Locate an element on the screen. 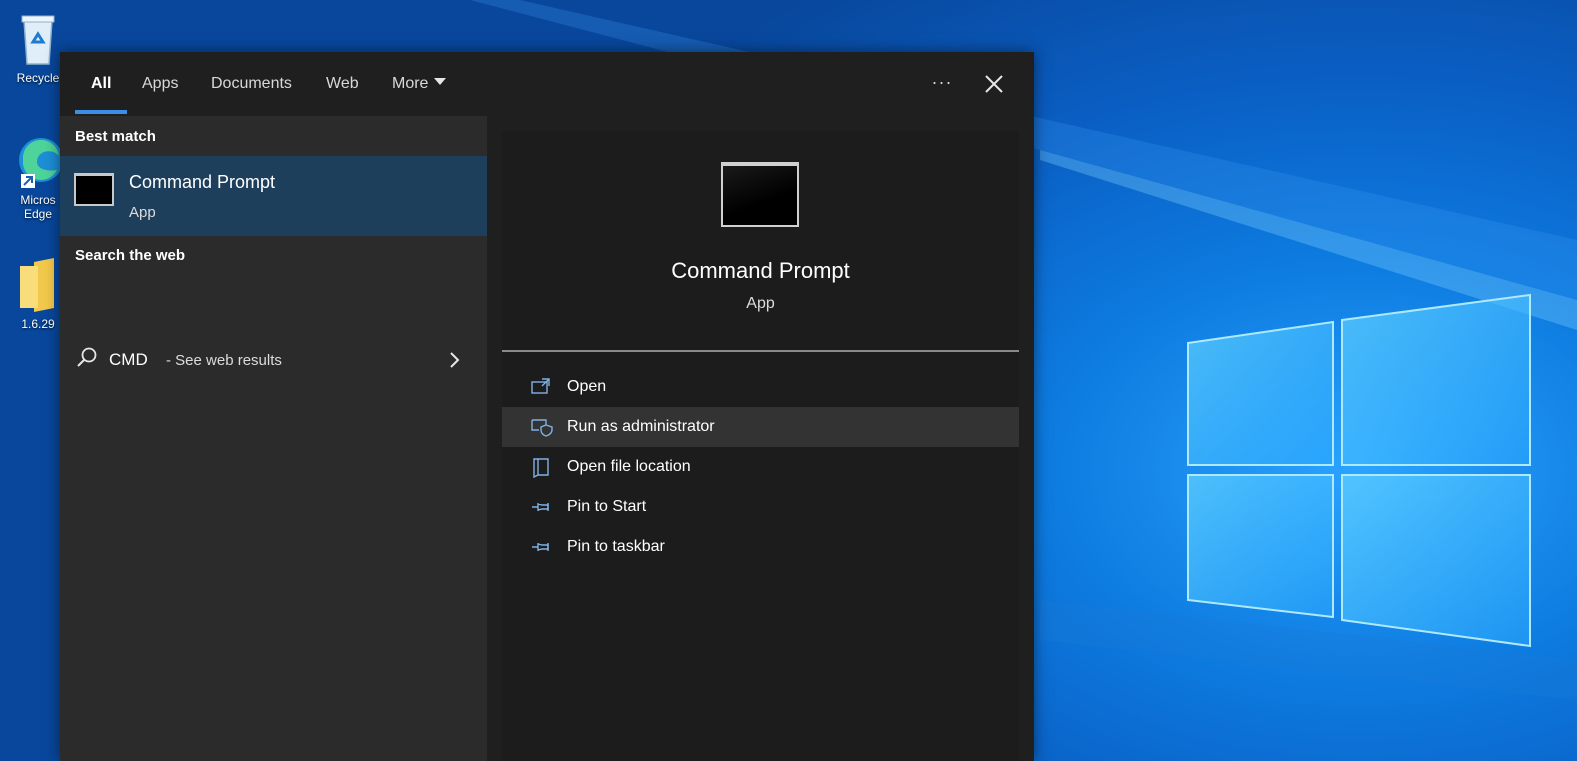 This screenshot has height=761, width=1577. preview-subtitle: App is located at coordinates (760, 303).